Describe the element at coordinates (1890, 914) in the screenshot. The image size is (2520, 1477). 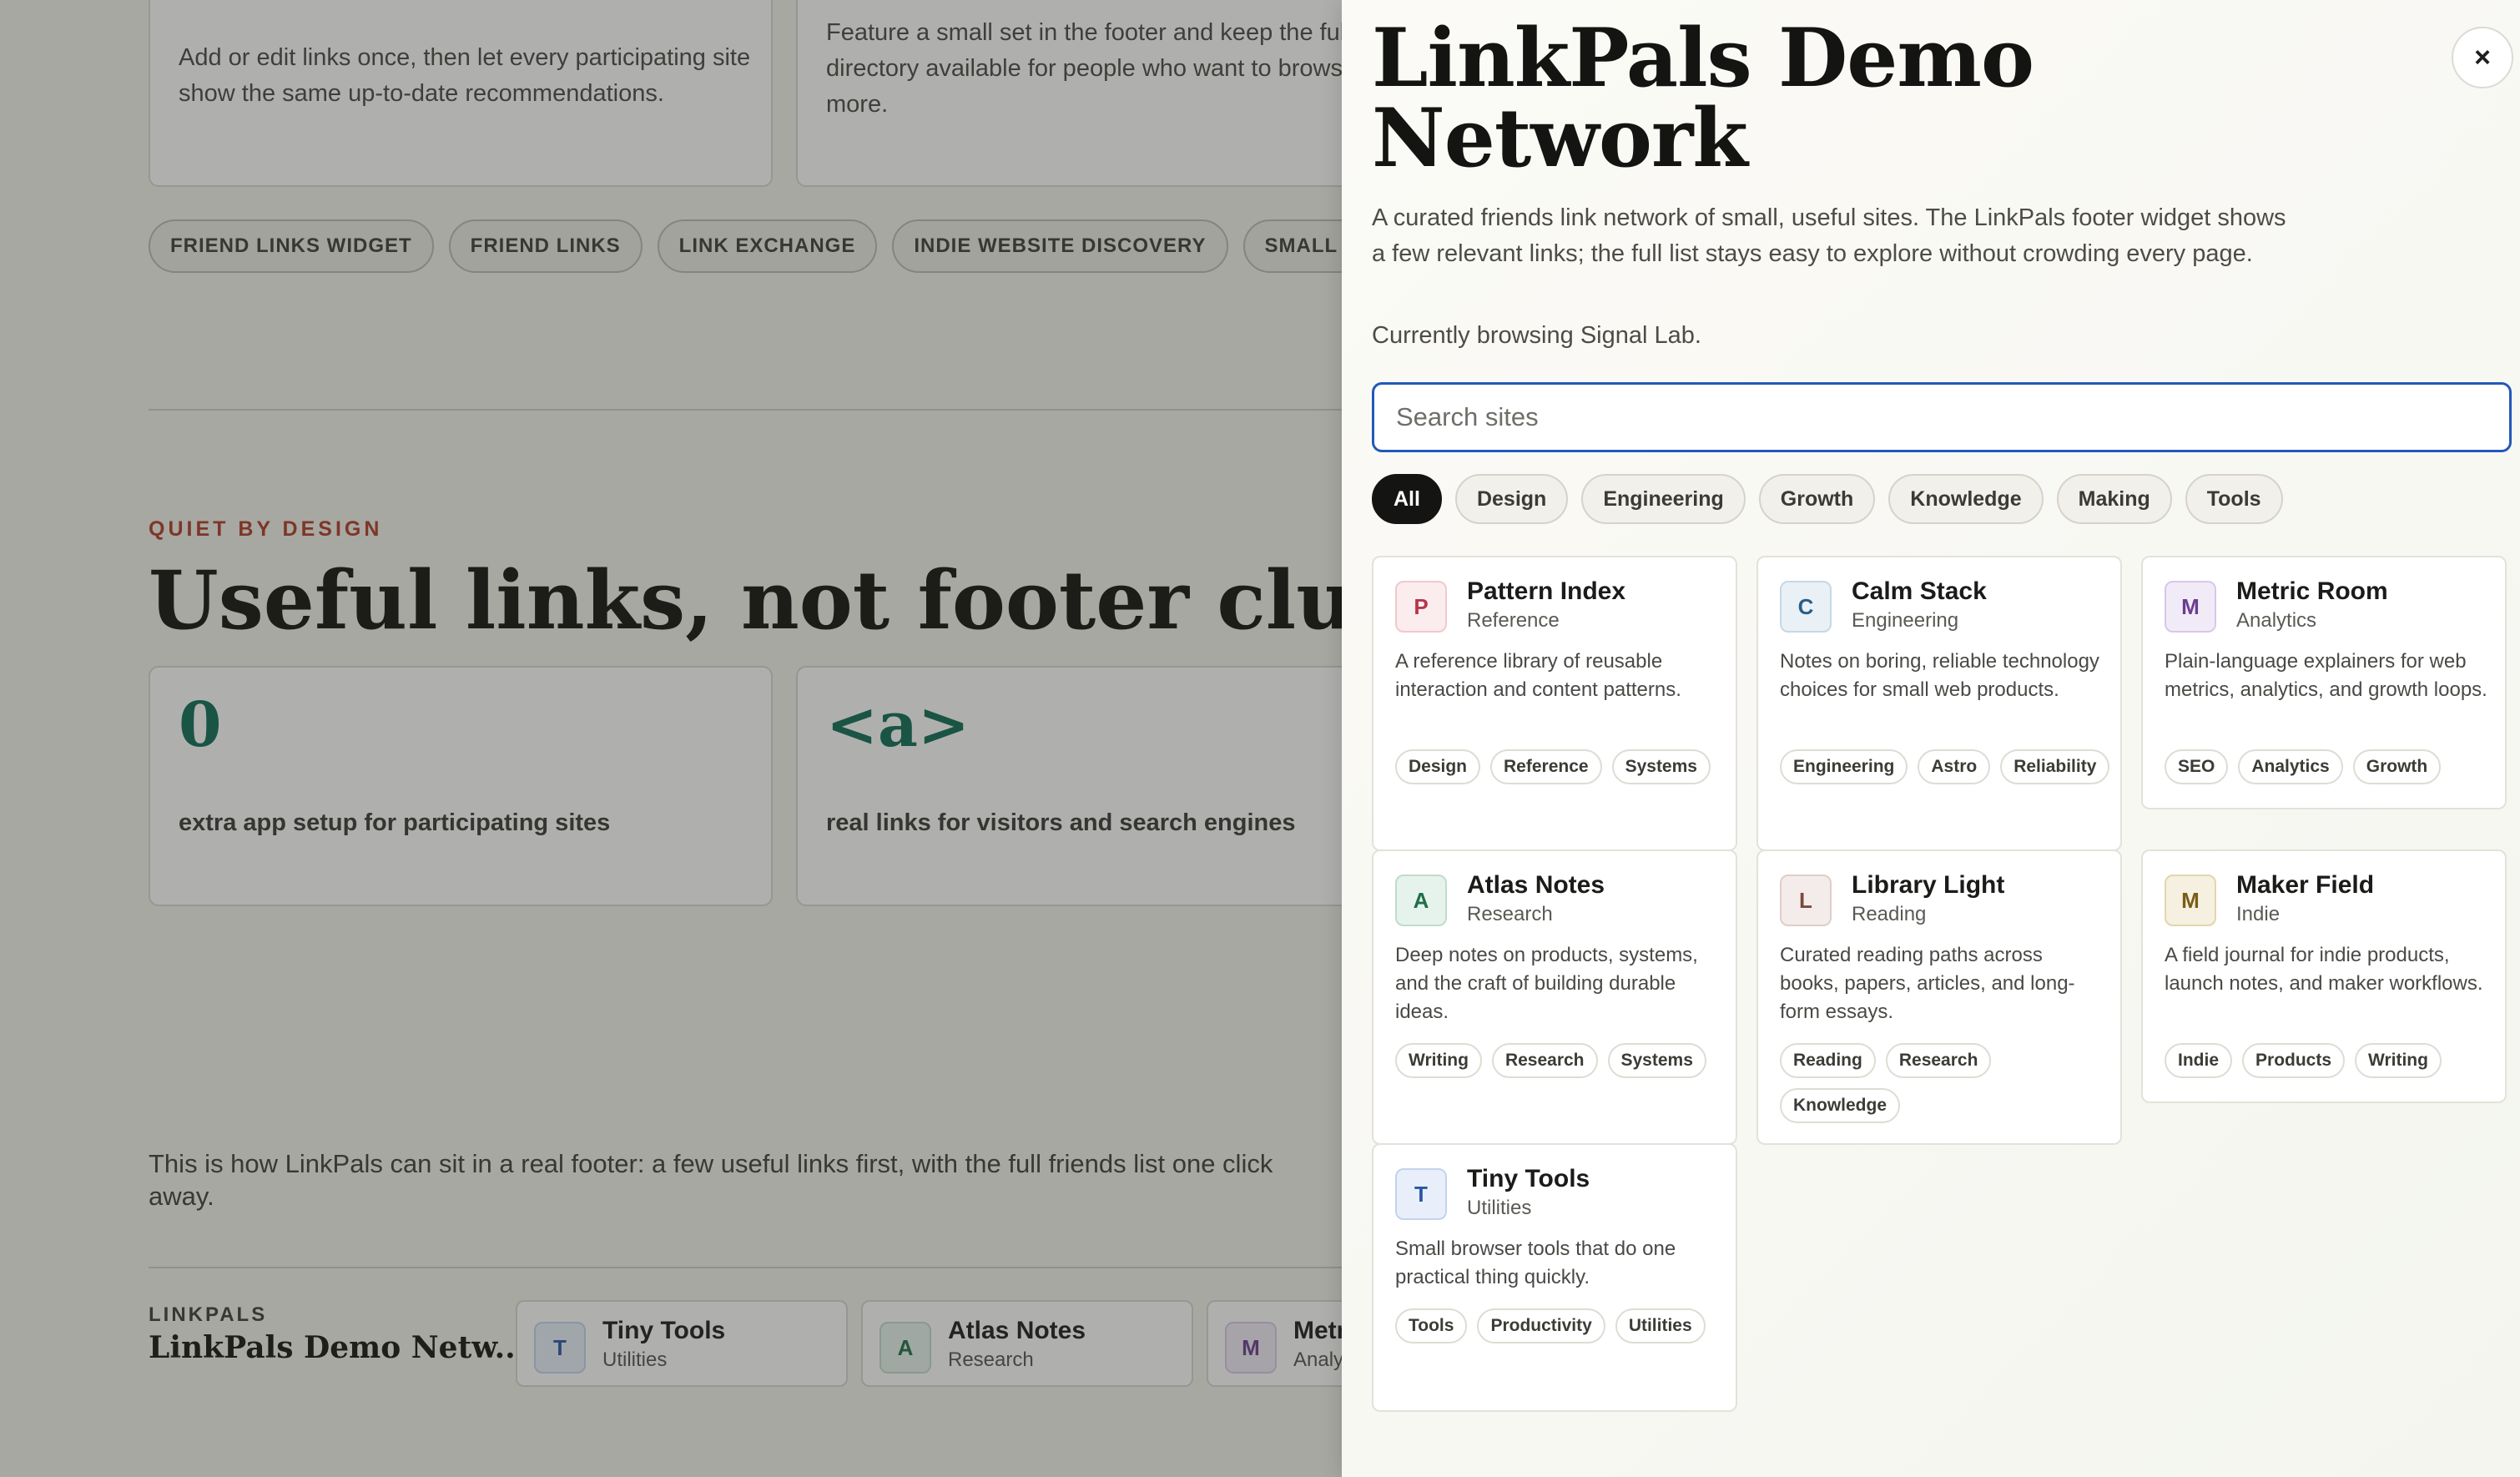
I see `site-category: Reading` at that location.